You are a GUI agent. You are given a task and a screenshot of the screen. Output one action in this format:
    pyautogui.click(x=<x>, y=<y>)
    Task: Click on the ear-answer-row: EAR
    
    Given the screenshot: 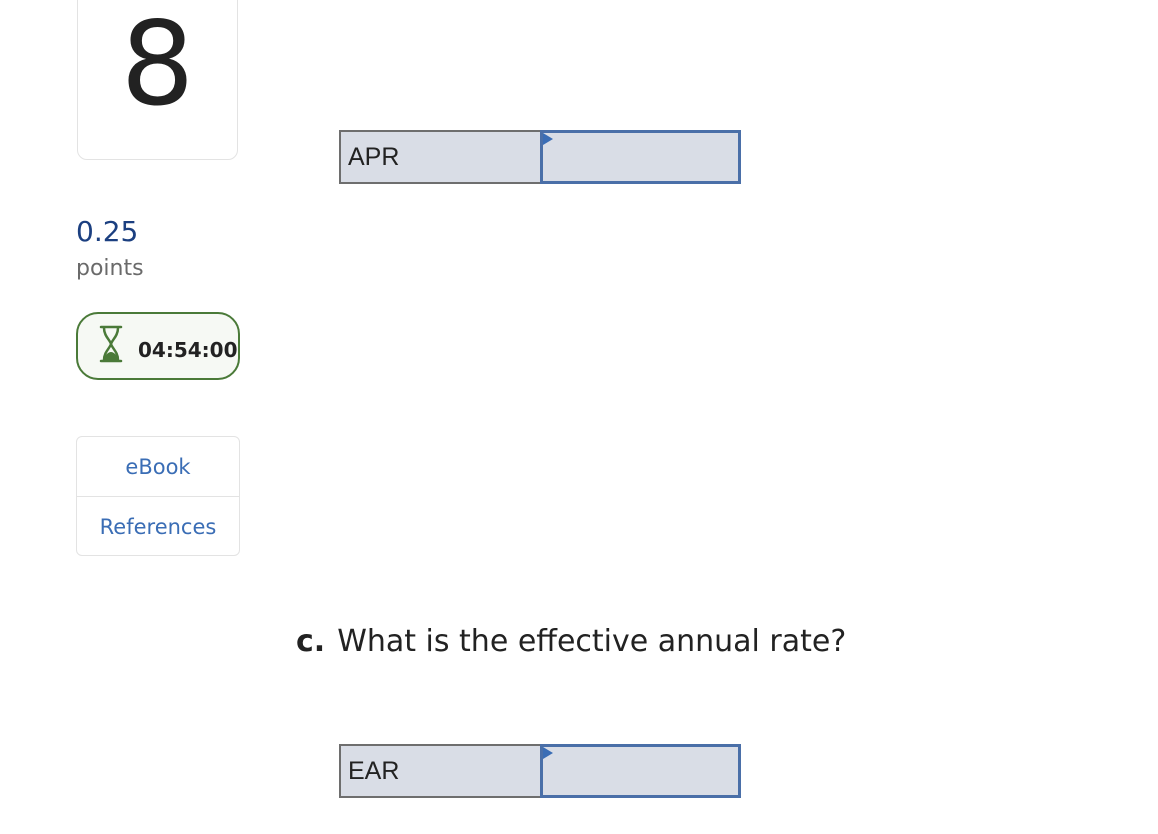 What is the action you would take?
    pyautogui.click(x=540, y=771)
    